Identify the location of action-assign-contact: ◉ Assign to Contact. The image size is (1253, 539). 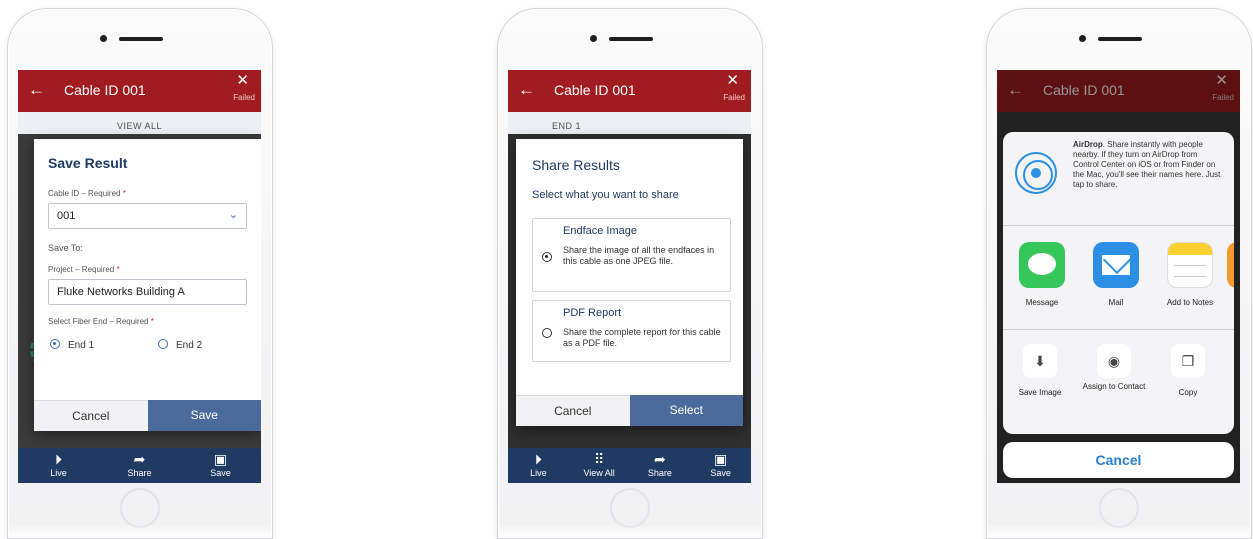
(1114, 368).